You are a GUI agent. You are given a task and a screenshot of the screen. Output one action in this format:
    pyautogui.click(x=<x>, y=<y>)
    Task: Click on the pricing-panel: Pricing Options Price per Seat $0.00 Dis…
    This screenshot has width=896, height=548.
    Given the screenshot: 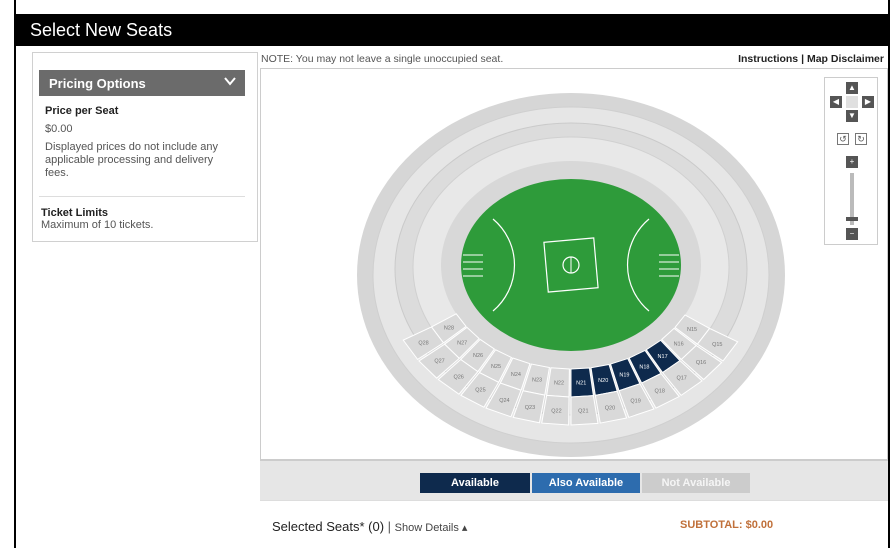 What is the action you would take?
    pyautogui.click(x=145, y=147)
    